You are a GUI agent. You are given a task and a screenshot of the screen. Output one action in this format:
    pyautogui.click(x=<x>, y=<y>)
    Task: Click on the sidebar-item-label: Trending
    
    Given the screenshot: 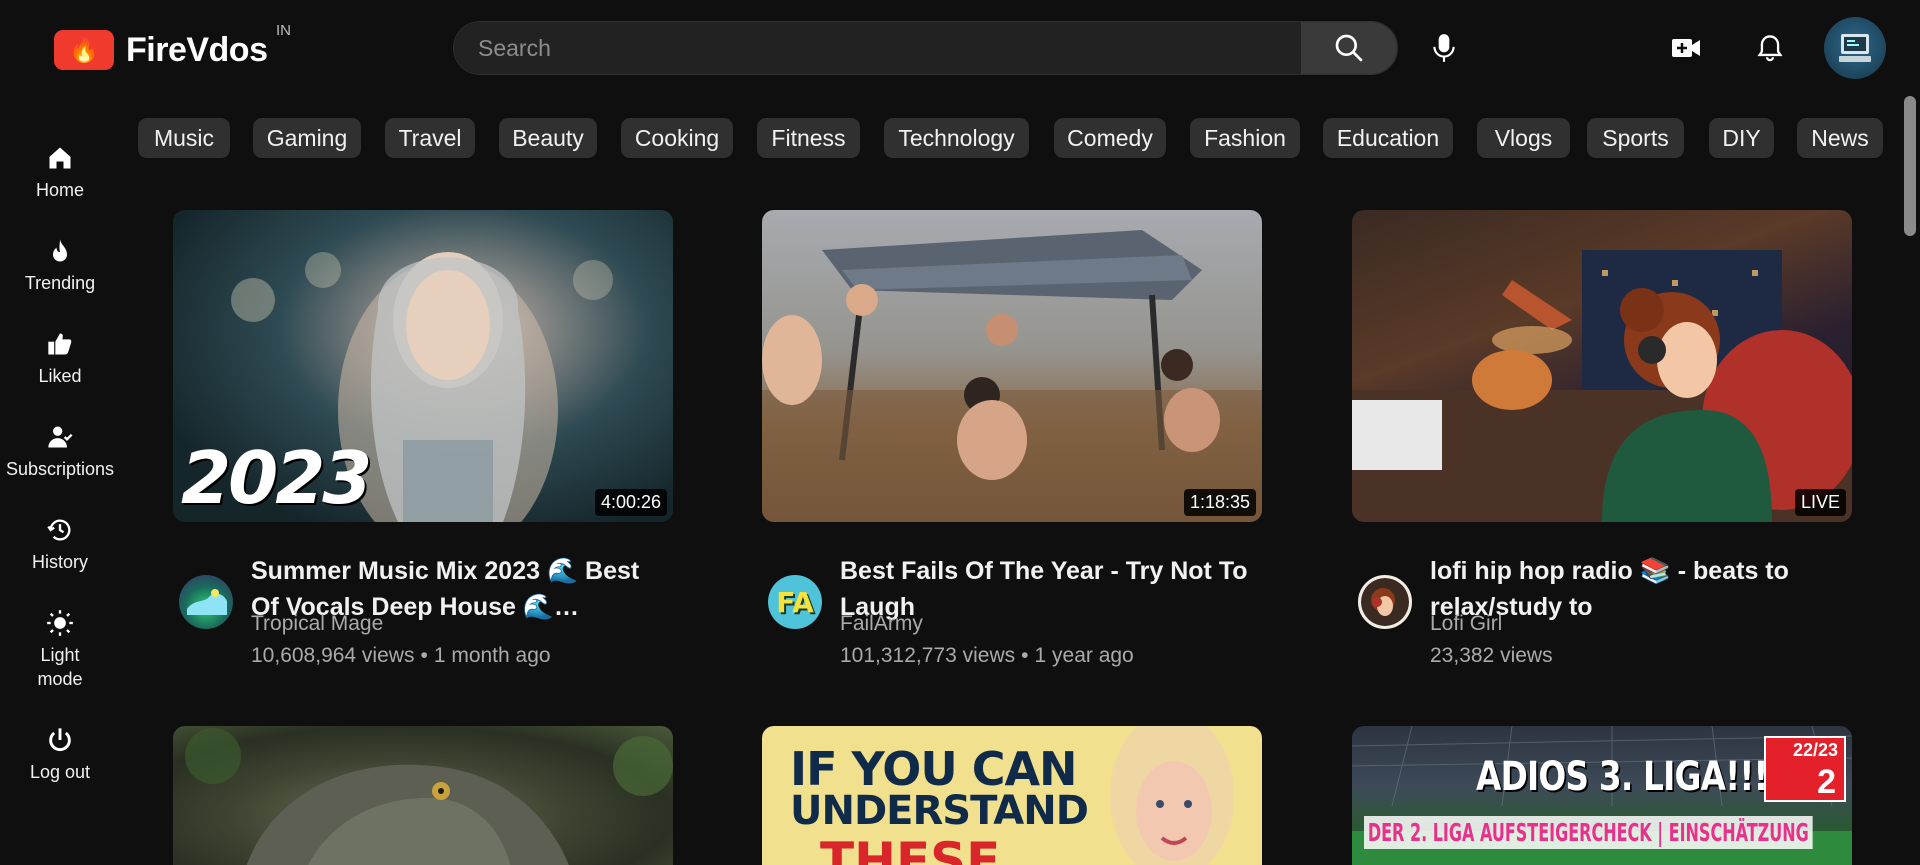 What is the action you would take?
    pyautogui.click(x=60, y=283)
    